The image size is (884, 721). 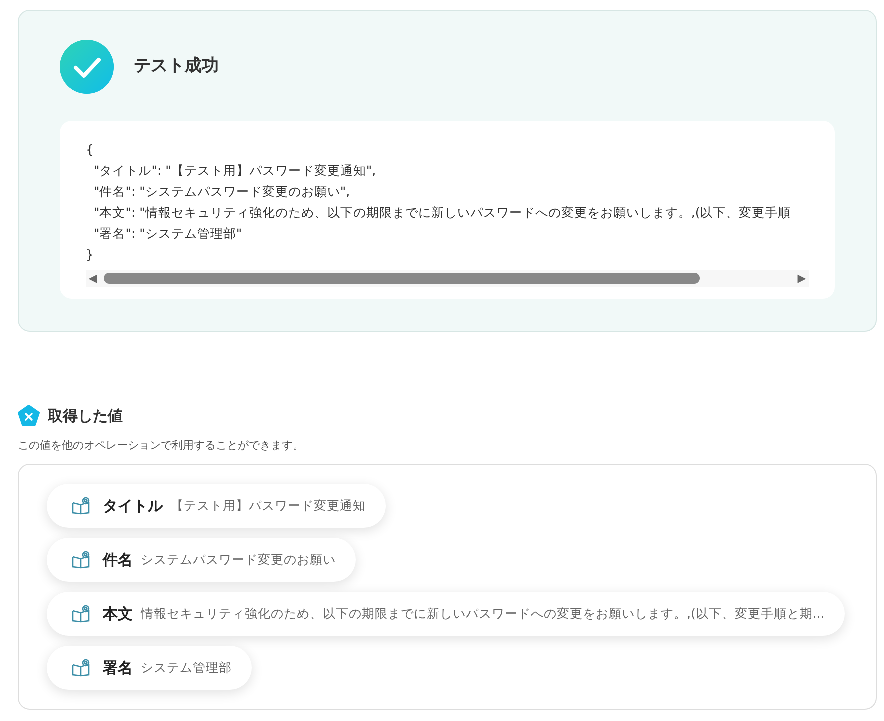 What do you see at coordinates (161, 446) in the screenshot?
I see `section-description: この値を他のオペレーションで利用することができます。` at bounding box center [161, 446].